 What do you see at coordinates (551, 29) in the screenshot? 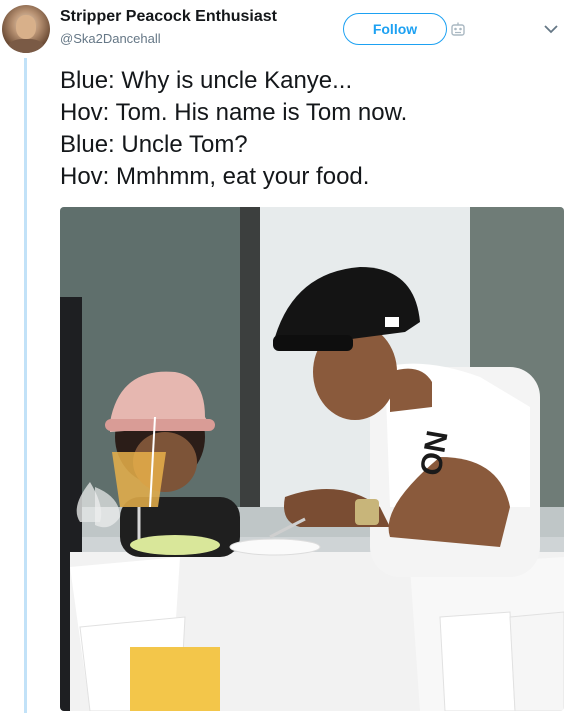
I see `chevron-down-icon` at bounding box center [551, 29].